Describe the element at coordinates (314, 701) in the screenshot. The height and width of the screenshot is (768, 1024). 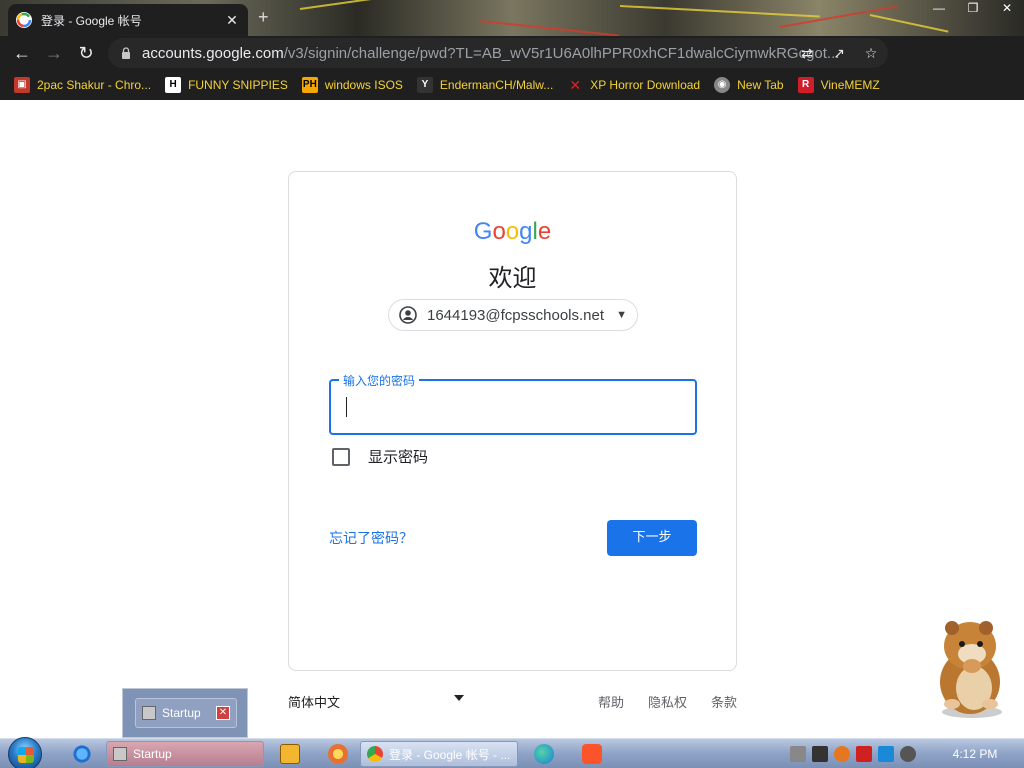
I see `language-select: 简体中文` at that location.